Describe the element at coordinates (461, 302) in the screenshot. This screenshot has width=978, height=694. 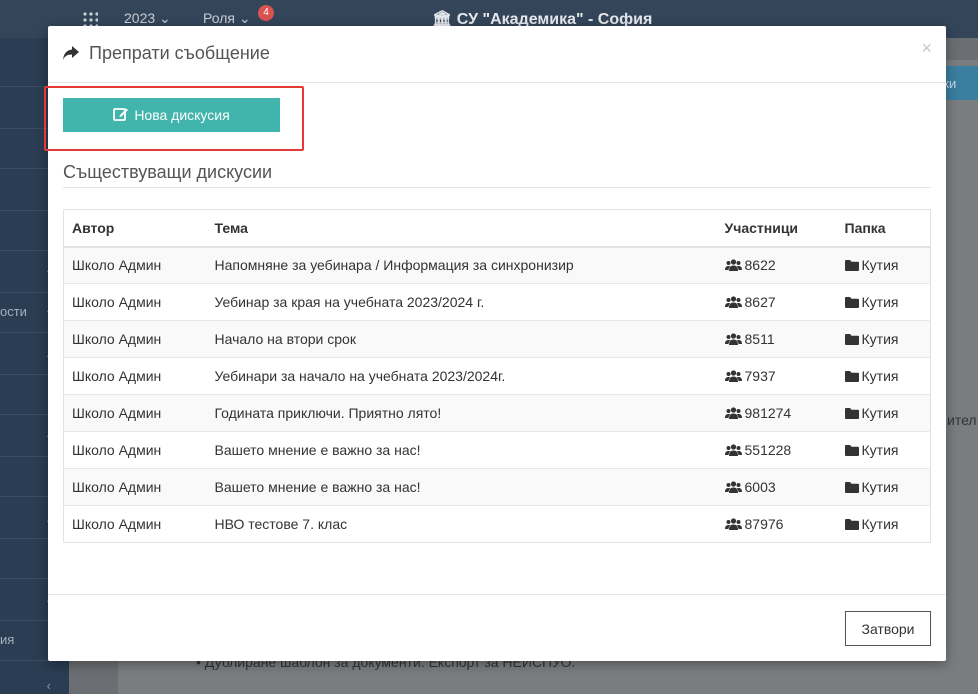
I see `cell-topic: Уебинар за края на учебната 2023/2024 г.` at that location.